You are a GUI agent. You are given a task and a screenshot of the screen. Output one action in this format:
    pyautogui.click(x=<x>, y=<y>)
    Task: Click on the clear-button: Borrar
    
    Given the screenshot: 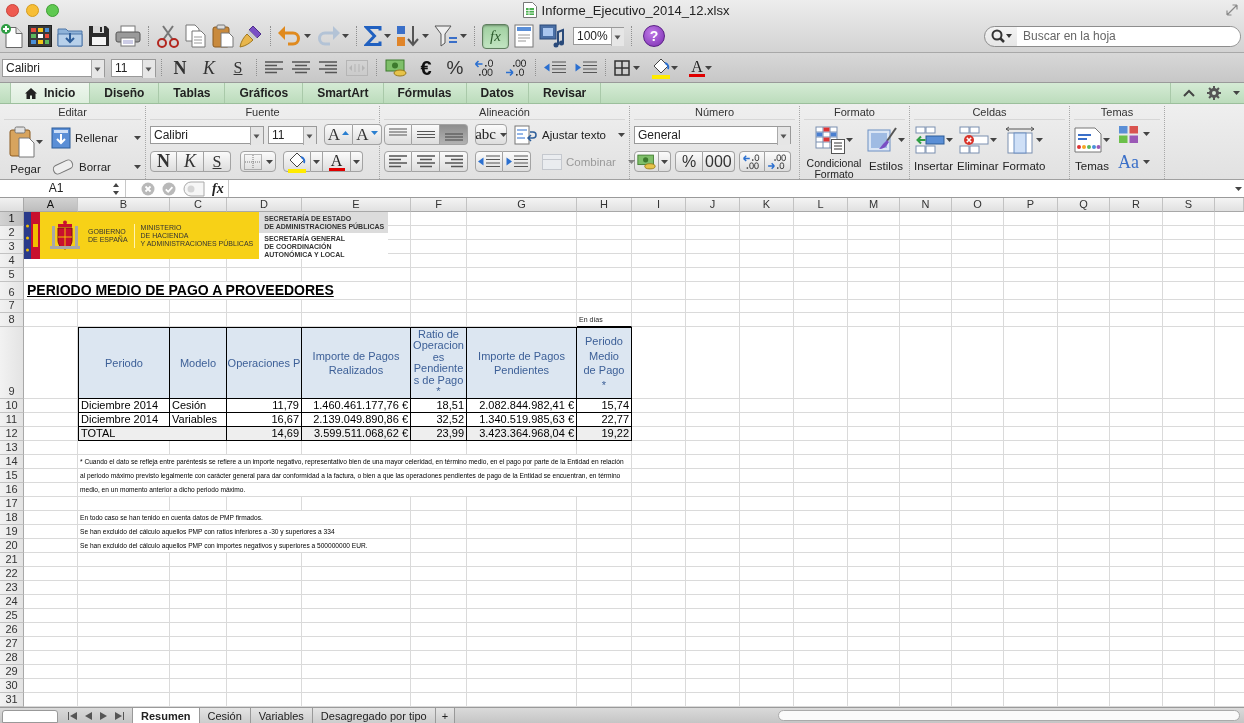 What is the action you would take?
    pyautogui.click(x=96, y=167)
    